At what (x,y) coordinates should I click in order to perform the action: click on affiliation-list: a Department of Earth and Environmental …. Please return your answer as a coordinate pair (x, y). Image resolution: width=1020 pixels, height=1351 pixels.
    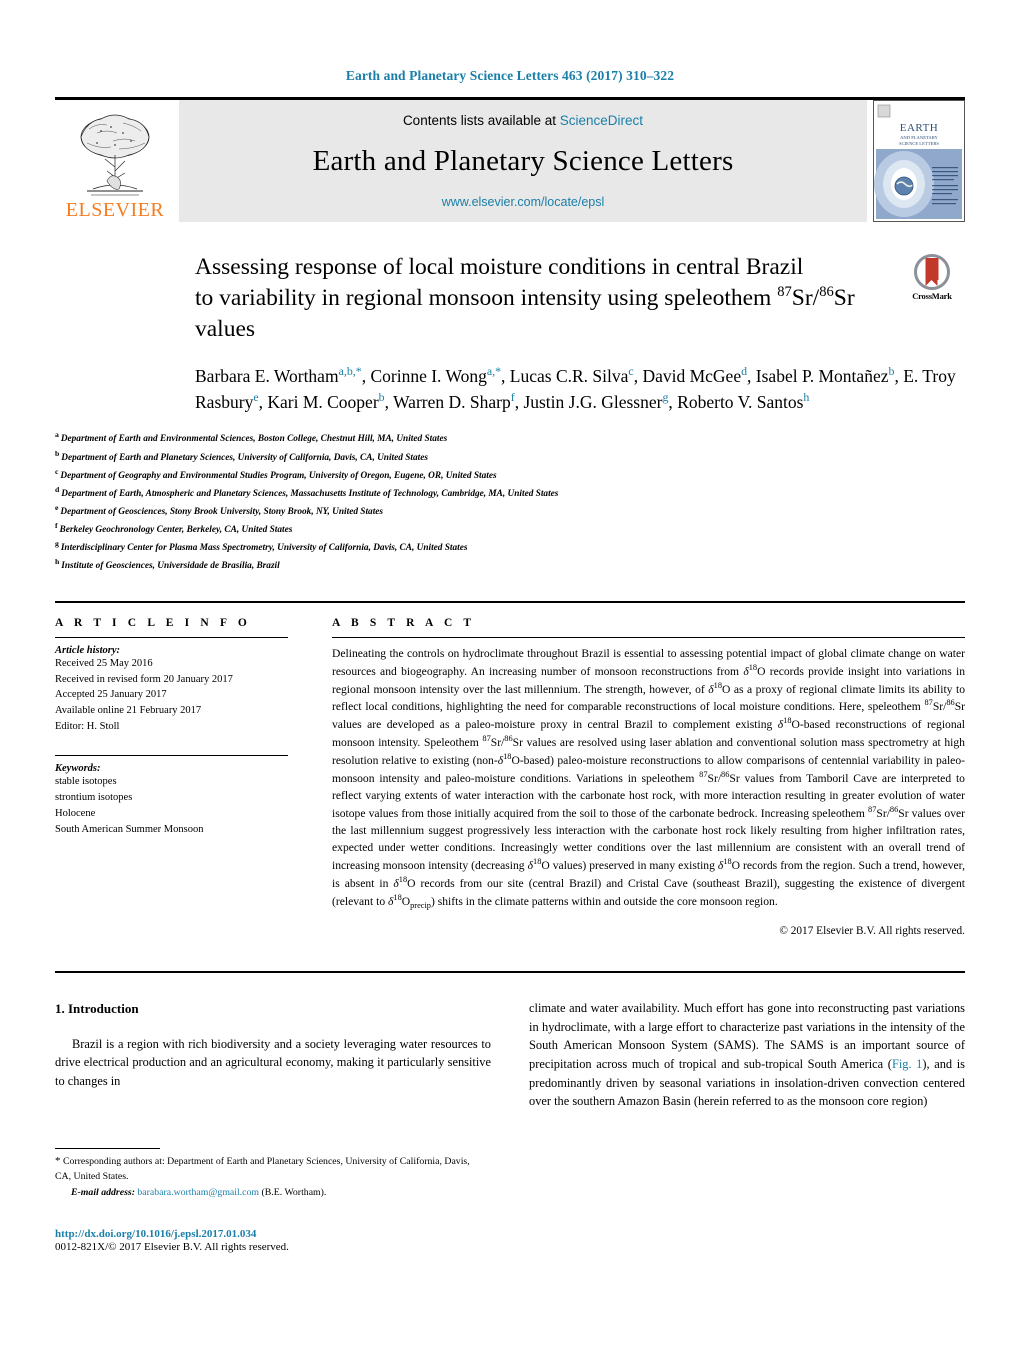
    Looking at the image, I should click on (510, 501).